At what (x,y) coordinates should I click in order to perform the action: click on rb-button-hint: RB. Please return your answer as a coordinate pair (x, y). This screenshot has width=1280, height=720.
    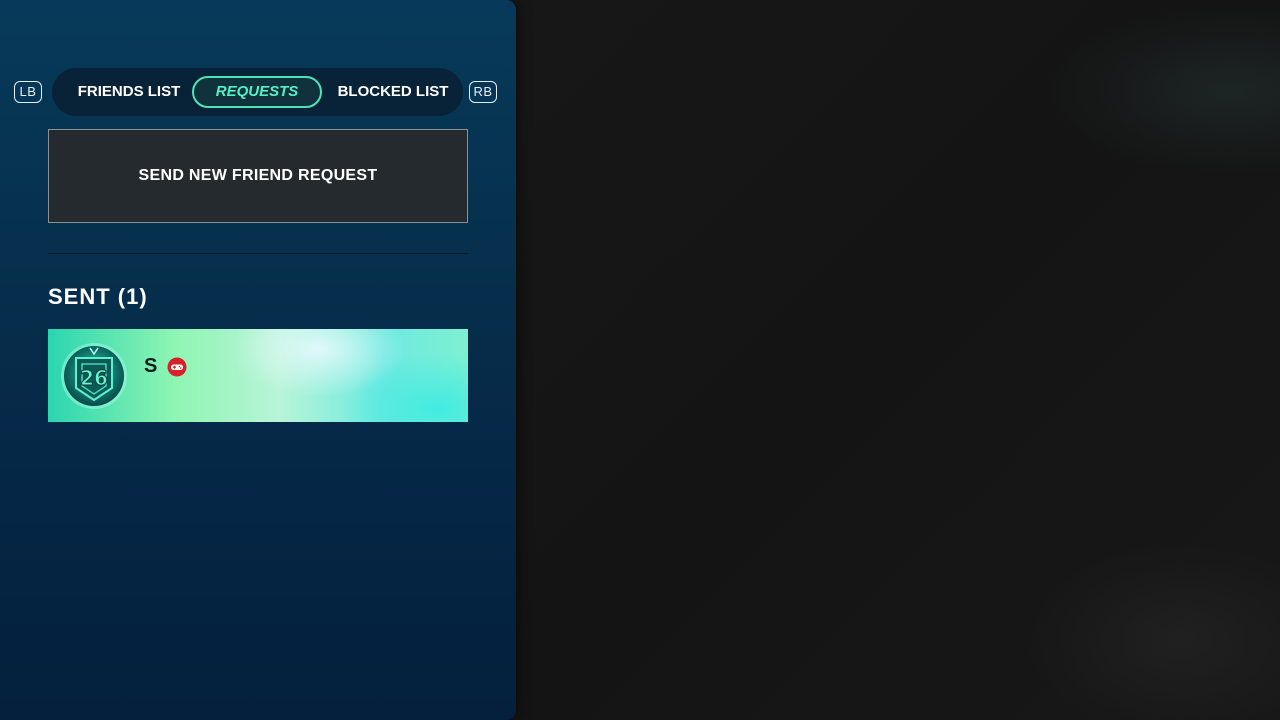
    Looking at the image, I should click on (483, 92).